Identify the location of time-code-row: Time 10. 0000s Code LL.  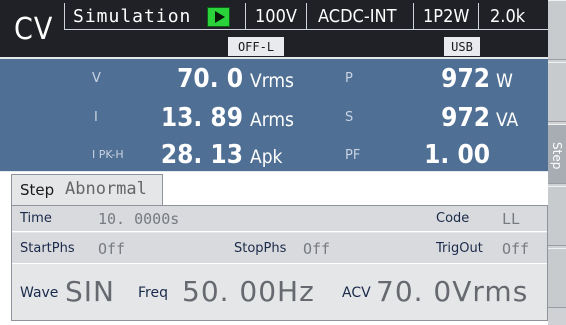
(279, 219).